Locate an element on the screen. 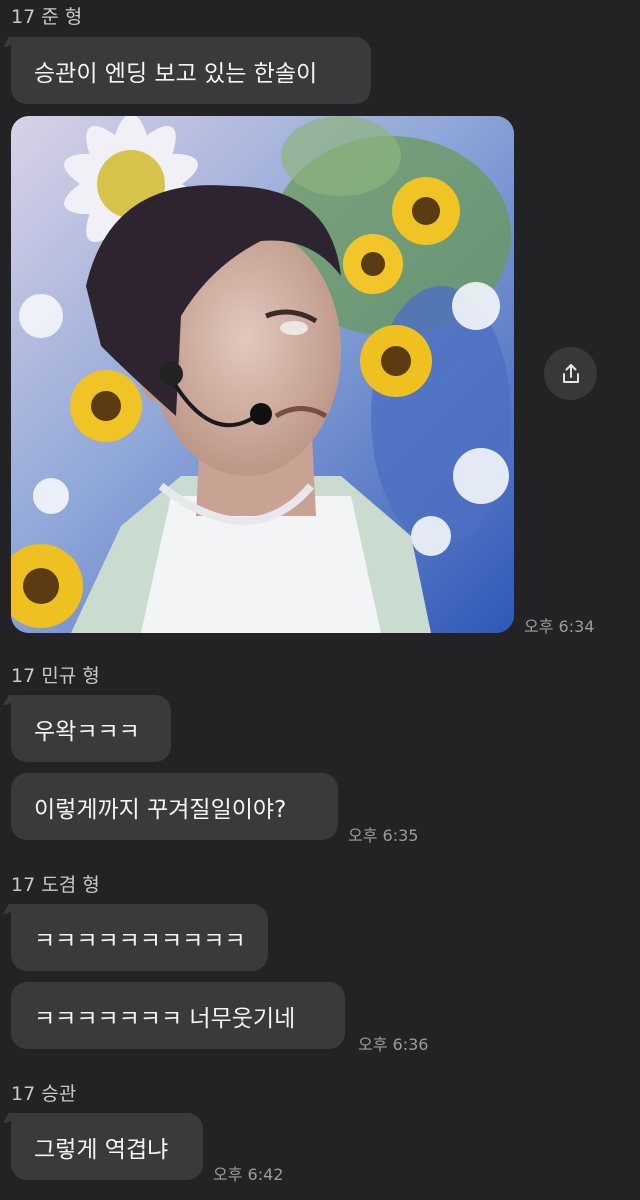  share-icon is located at coordinates (570, 373).